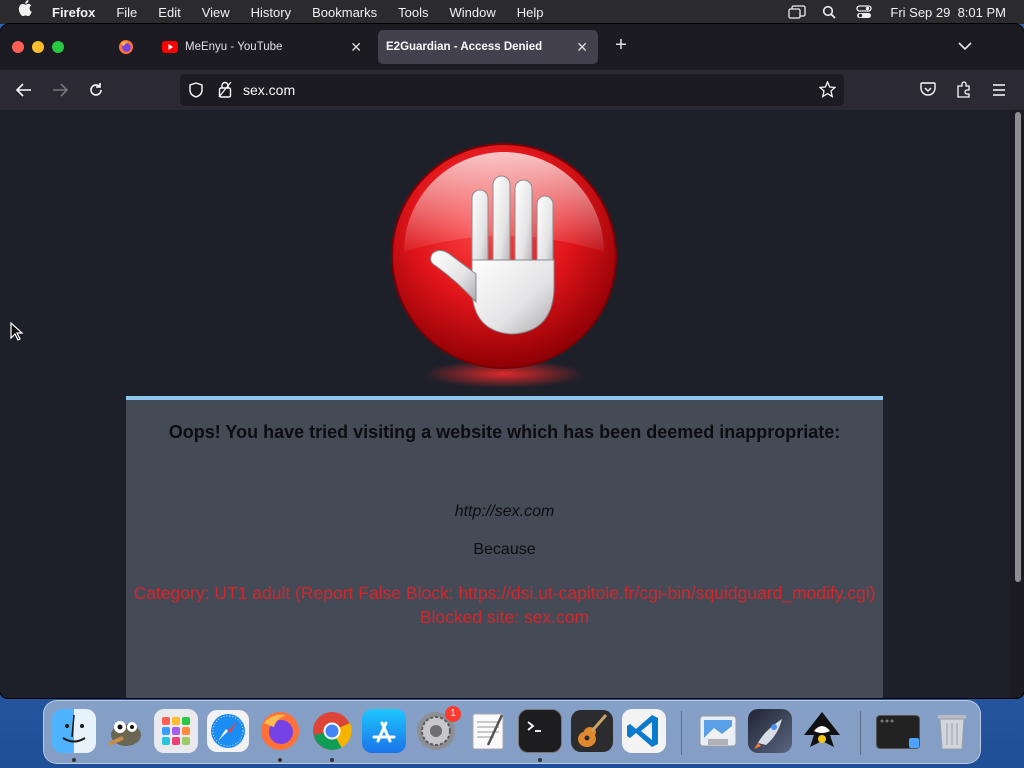 This screenshot has height=768, width=1024. What do you see at coordinates (464, 47) in the screenshot?
I see `tab-title: E2Guardian - Access Denied` at bounding box center [464, 47].